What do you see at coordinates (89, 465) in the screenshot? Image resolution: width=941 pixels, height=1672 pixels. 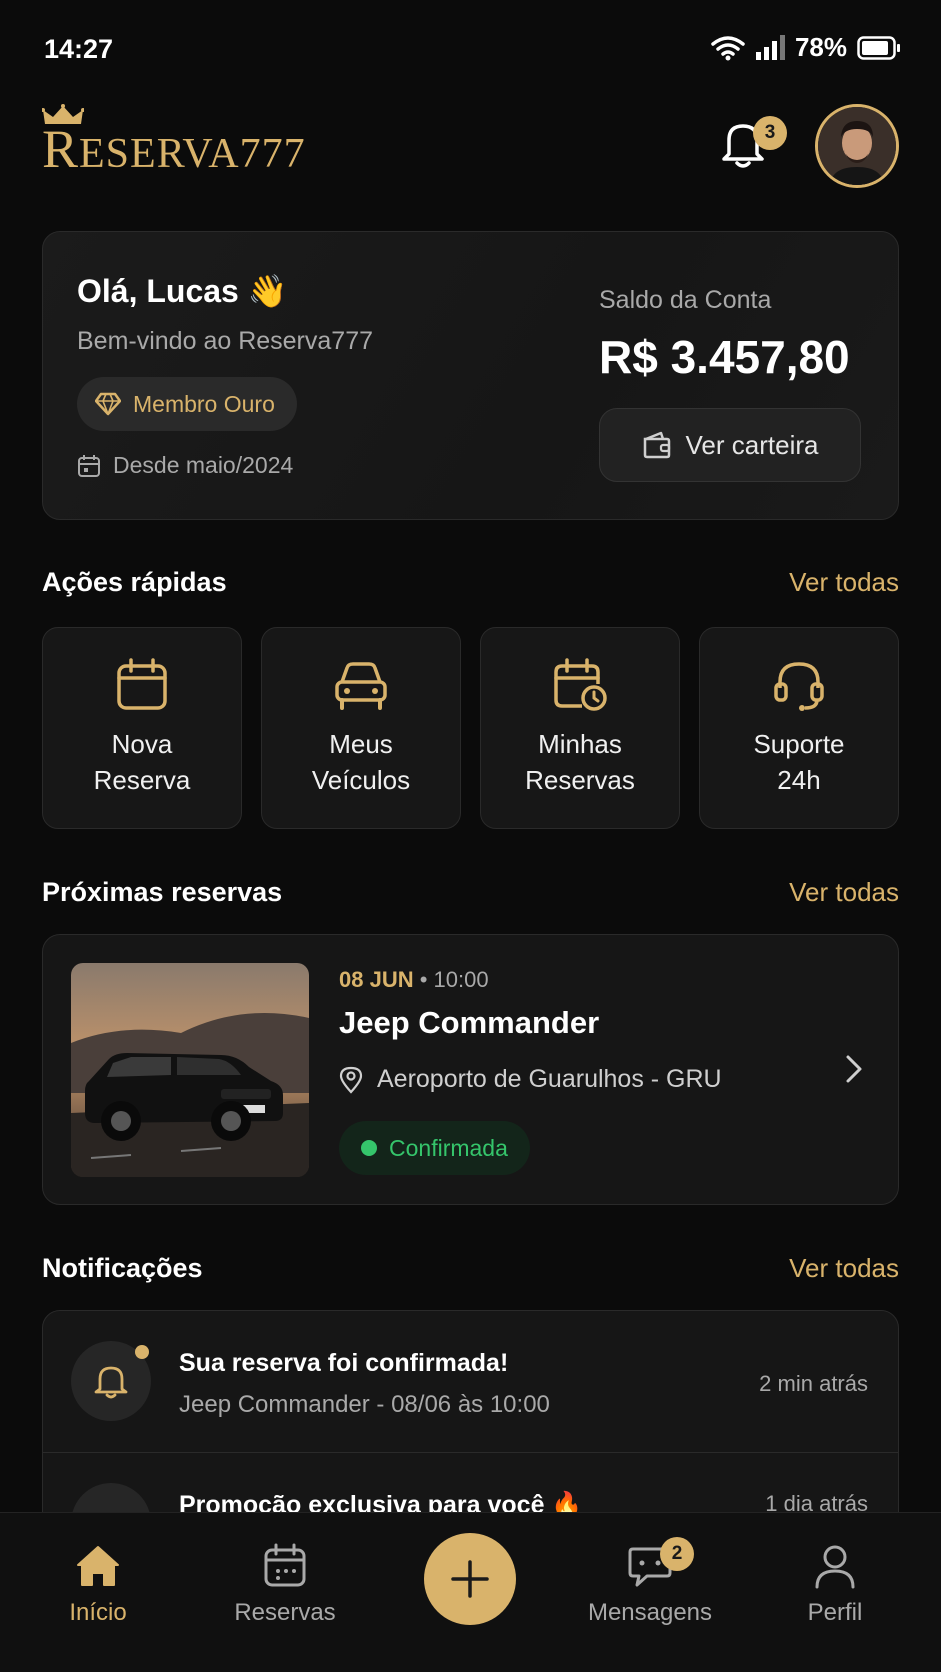 I see `calendar-small-icon` at bounding box center [89, 465].